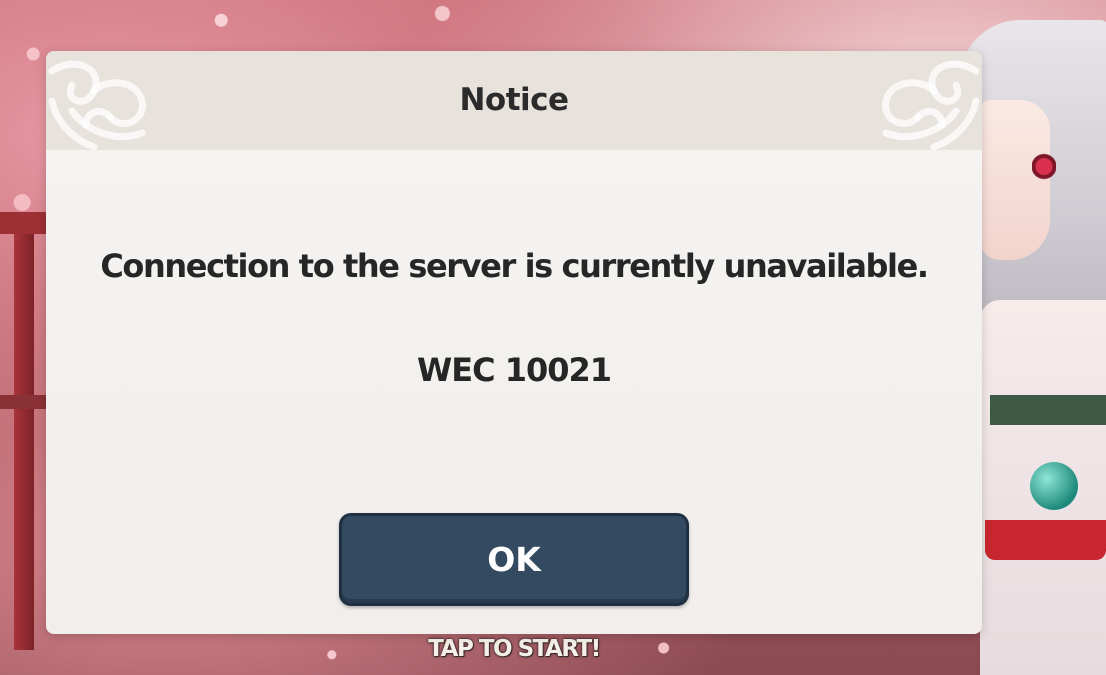  Describe the element at coordinates (514, 370) in the screenshot. I see `error-code: WEC 10021` at that location.